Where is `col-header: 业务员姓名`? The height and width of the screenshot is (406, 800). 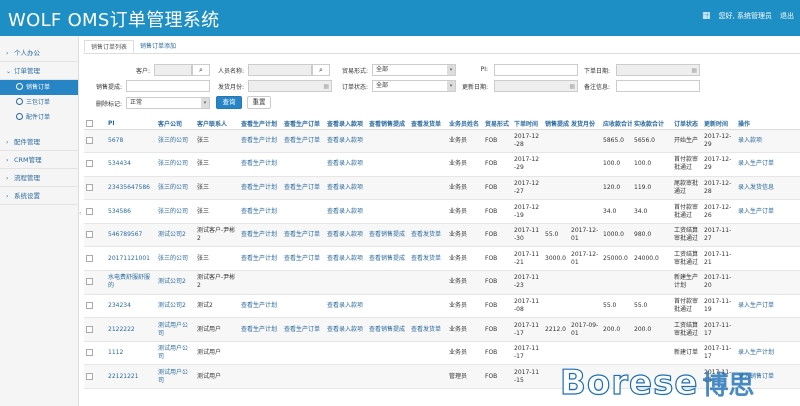
col-header: 业务员姓名 is located at coordinates (465, 124).